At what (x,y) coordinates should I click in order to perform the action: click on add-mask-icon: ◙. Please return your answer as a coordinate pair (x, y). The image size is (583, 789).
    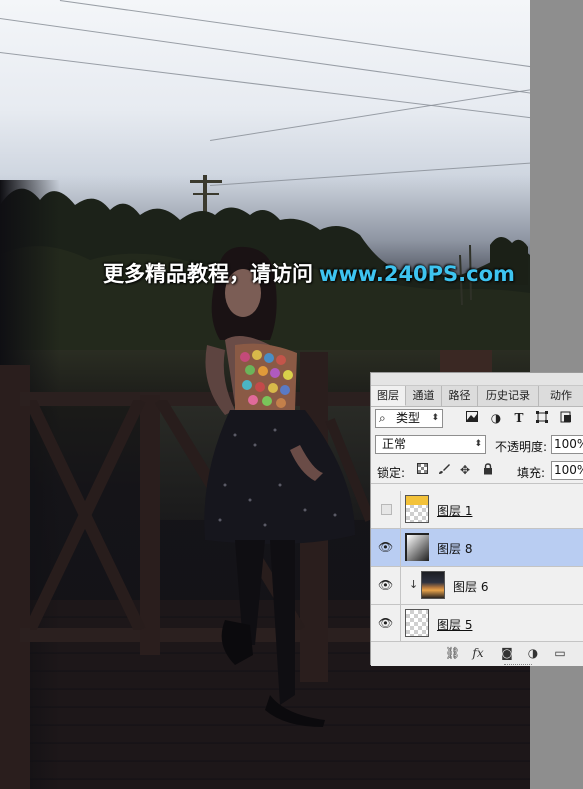
    Looking at the image, I should click on (507, 653).